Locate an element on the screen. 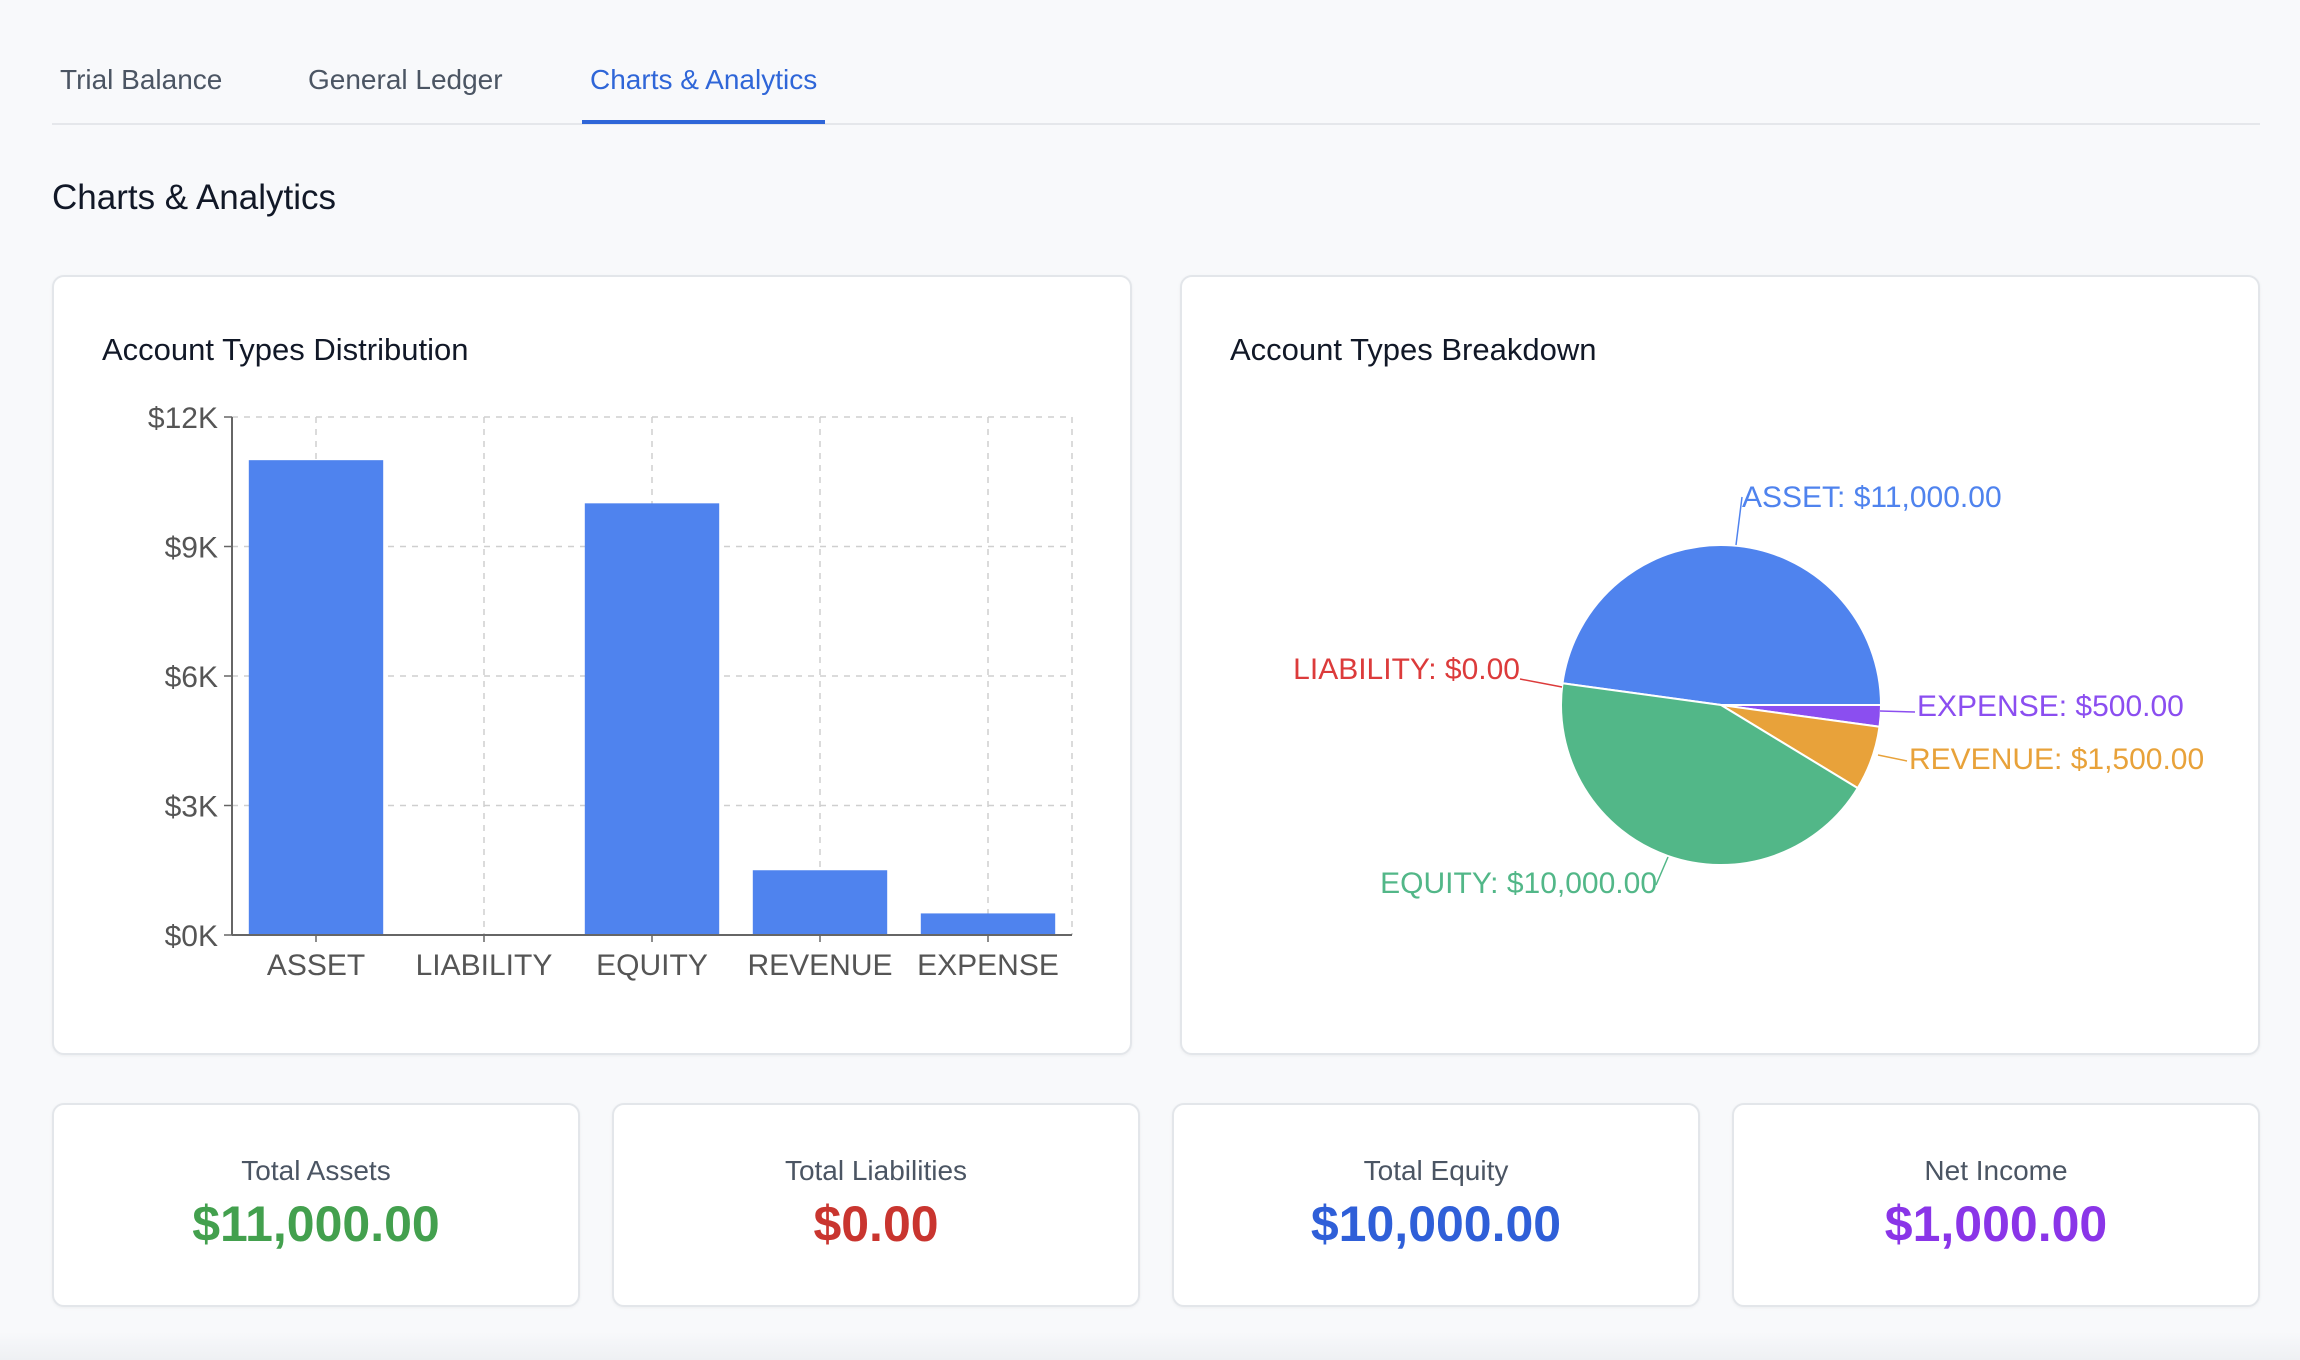 Image resolution: width=2300 pixels, height=1360 pixels. bar-equity is located at coordinates (652, 719).